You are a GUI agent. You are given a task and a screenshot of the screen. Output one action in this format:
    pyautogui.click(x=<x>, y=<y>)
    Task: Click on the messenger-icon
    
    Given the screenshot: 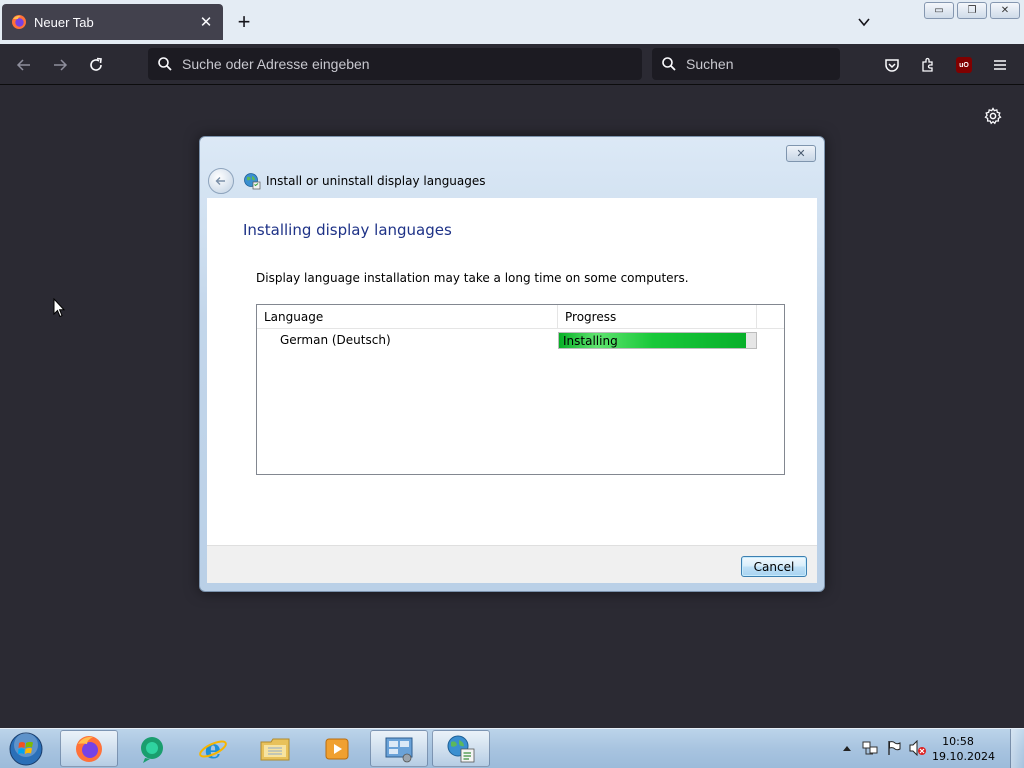 What is the action you would take?
    pyautogui.click(x=152, y=749)
    